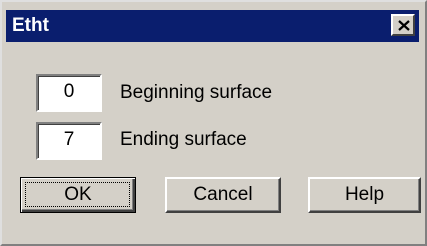 The width and height of the screenshot is (427, 246). Describe the element at coordinates (69, 141) in the screenshot. I see `ending-surface-field: 7` at that location.